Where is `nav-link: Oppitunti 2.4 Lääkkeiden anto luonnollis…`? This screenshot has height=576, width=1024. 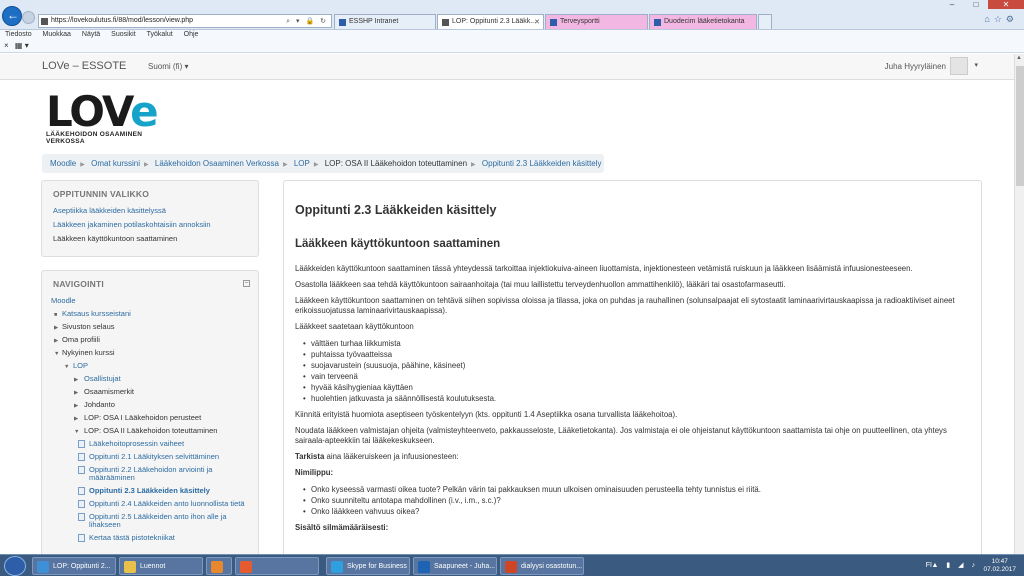 nav-link: Oppitunti 2.4 Lääkkeiden anto luonnollis… is located at coordinates (167, 503).